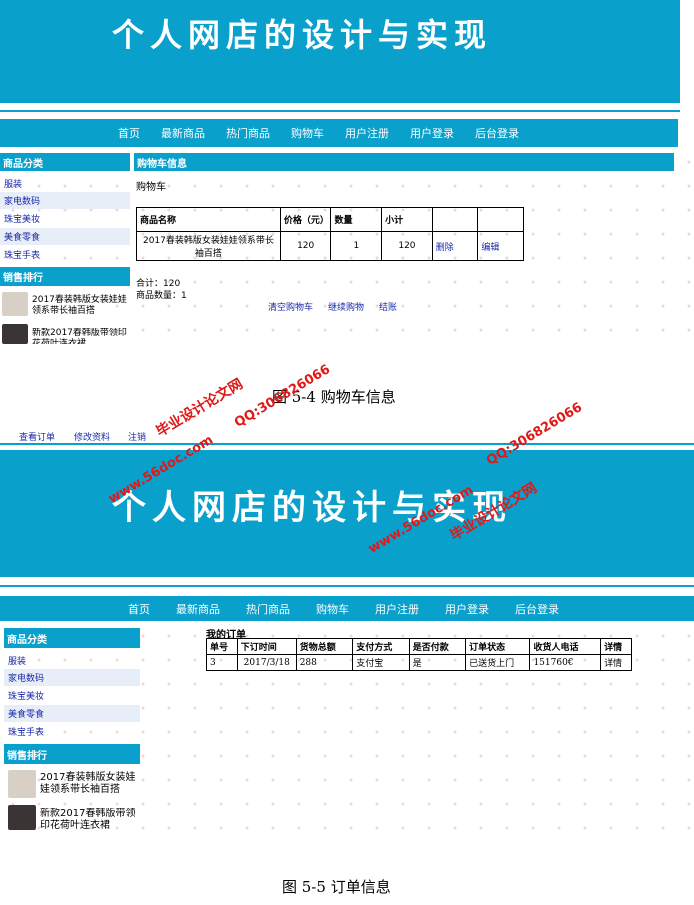  What do you see at coordinates (346, 306) in the screenshot?
I see `continue-shopping-link: 继续购物` at bounding box center [346, 306].